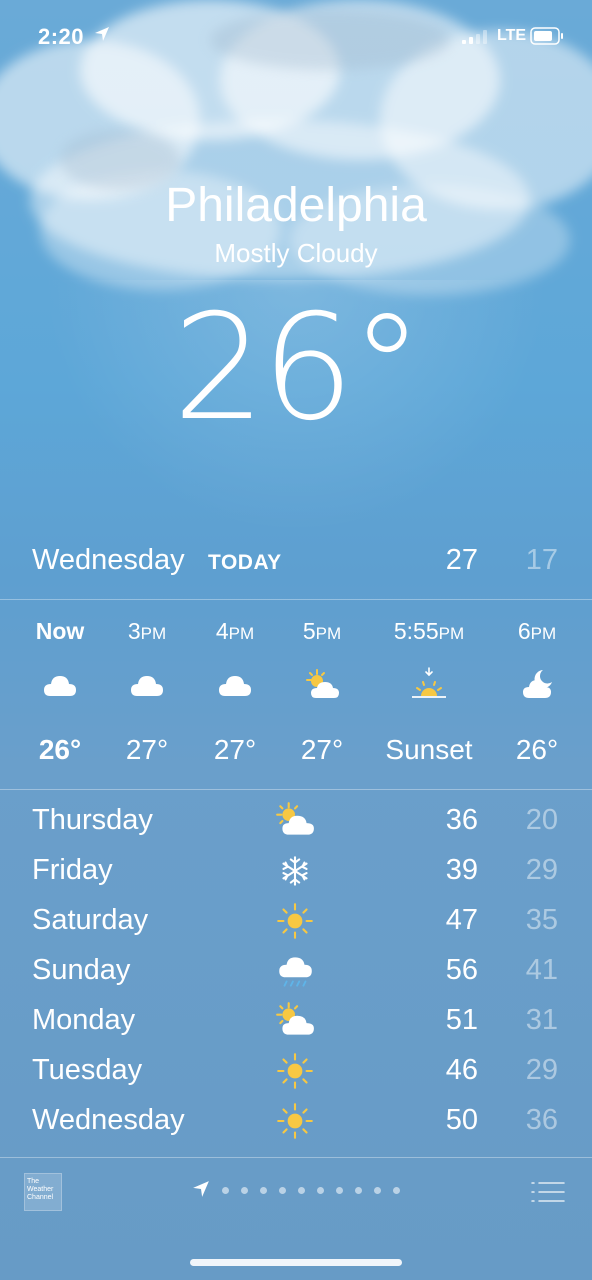  I want to click on hour-label: 4PM, so click(235, 631).